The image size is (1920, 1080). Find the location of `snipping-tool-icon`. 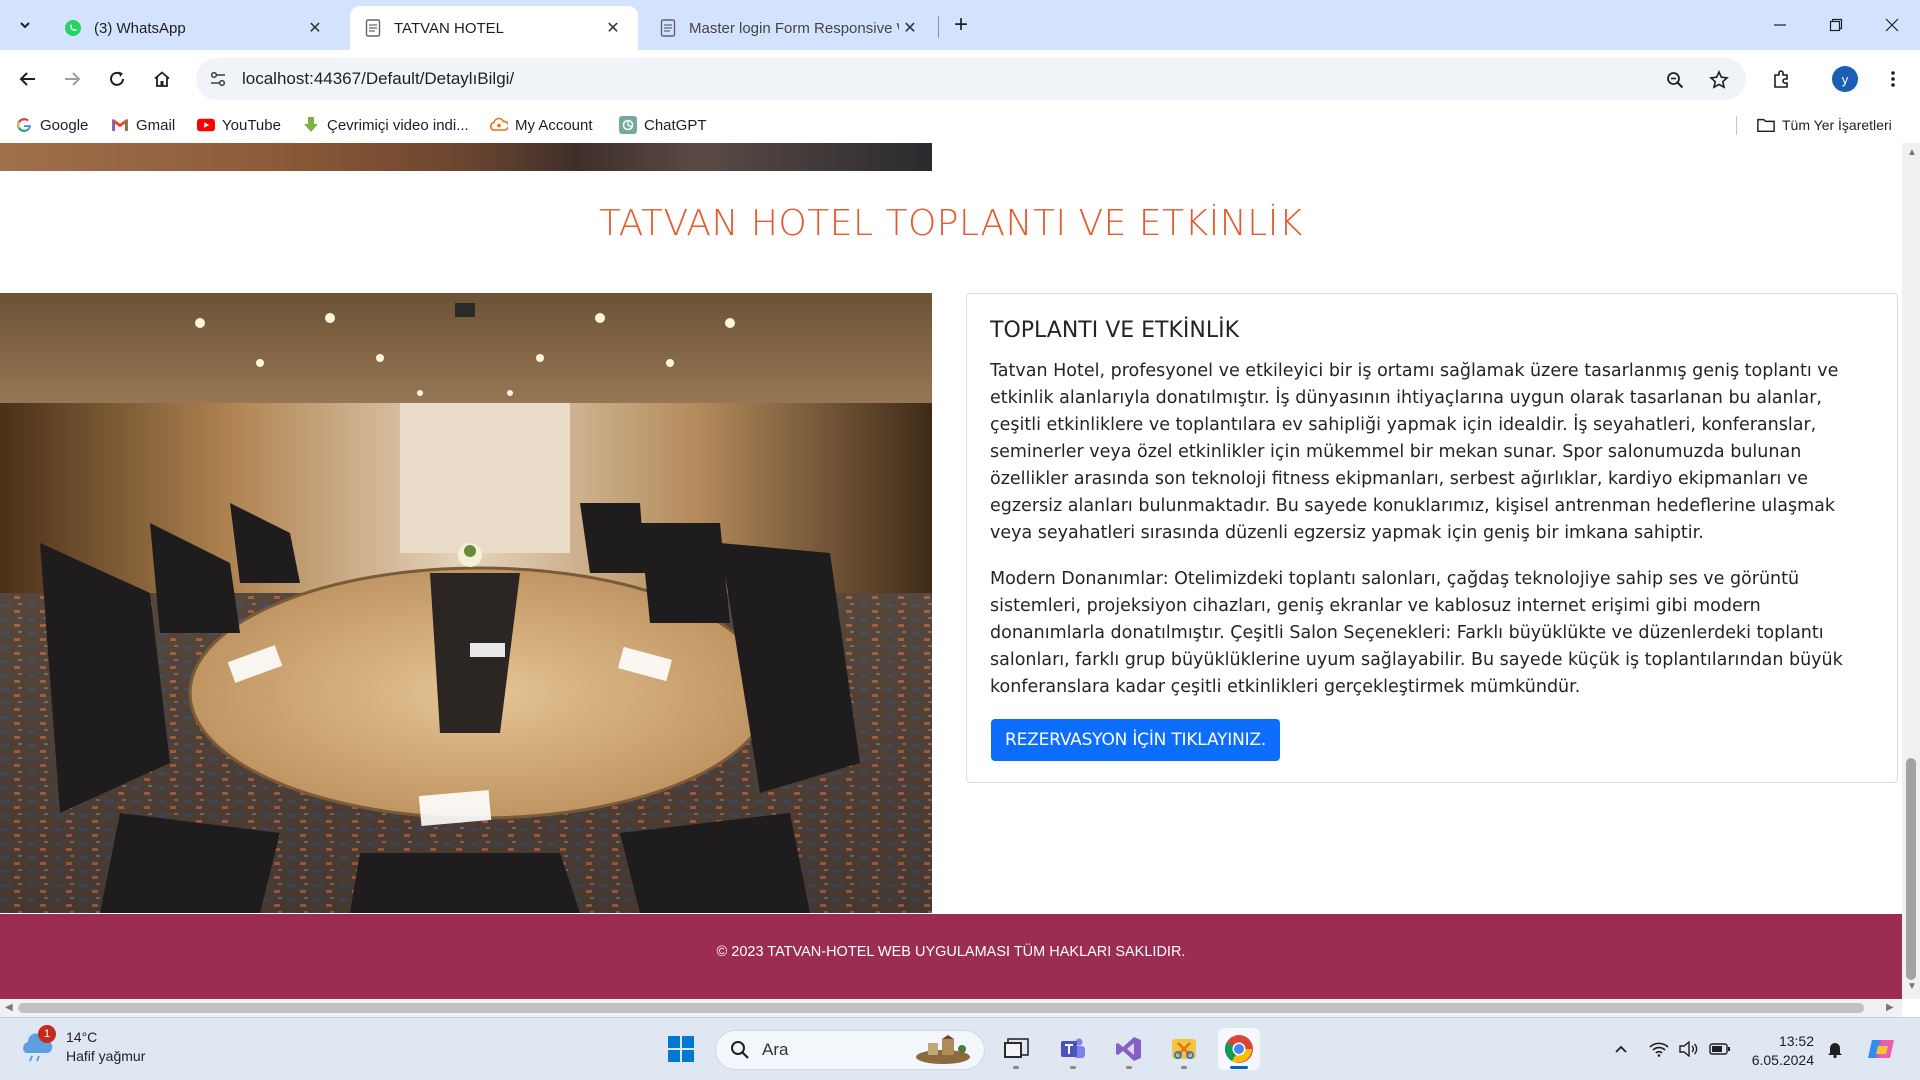

snipping-tool-icon is located at coordinates (1184, 1049).